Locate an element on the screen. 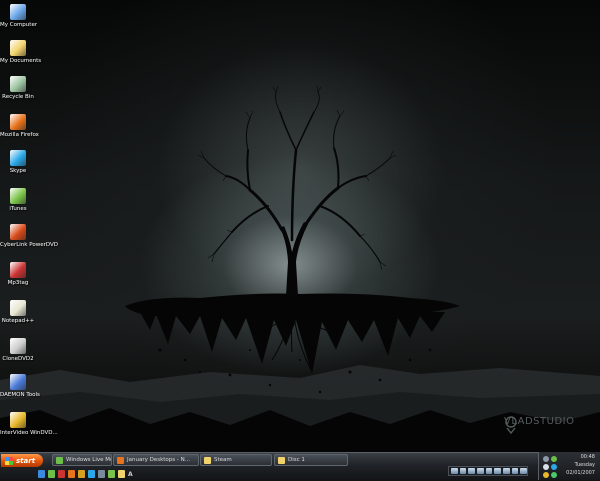 This screenshot has height=481, width=600. desktop-icon-label: Skype is located at coordinates (18, 171).